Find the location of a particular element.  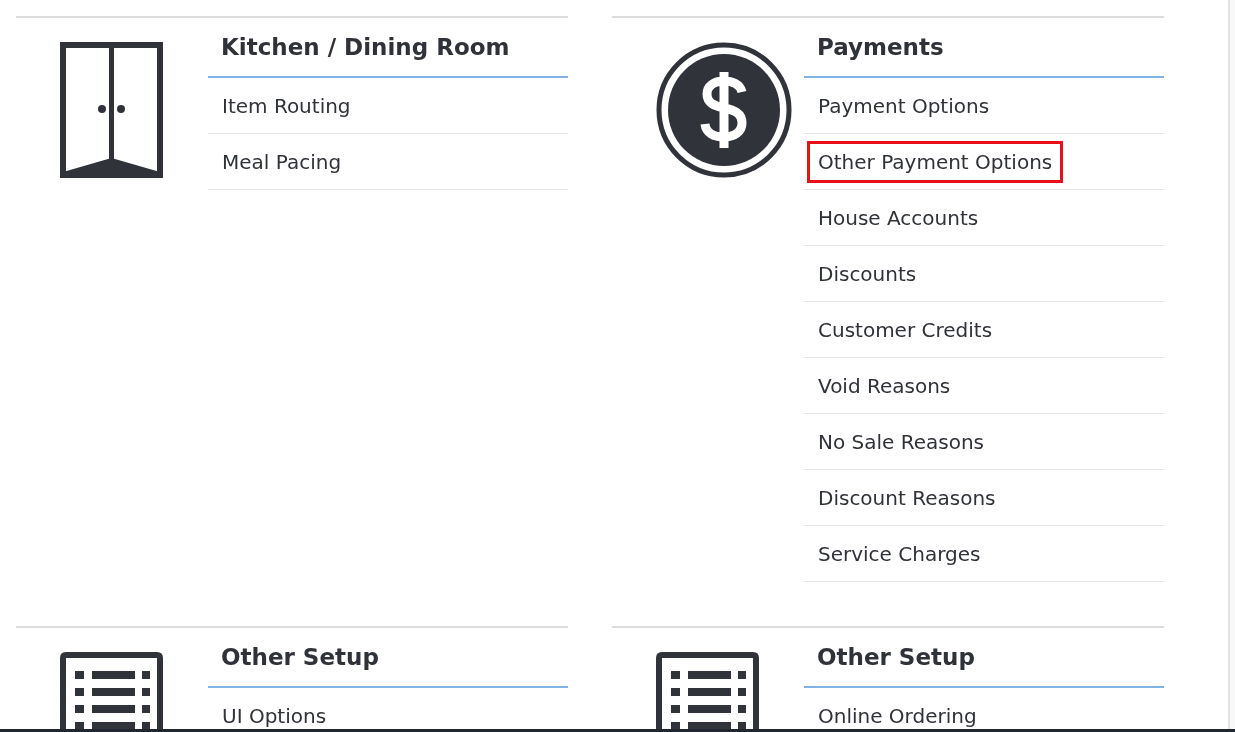

settings-link: No Sale Reasons is located at coordinates (984, 442).